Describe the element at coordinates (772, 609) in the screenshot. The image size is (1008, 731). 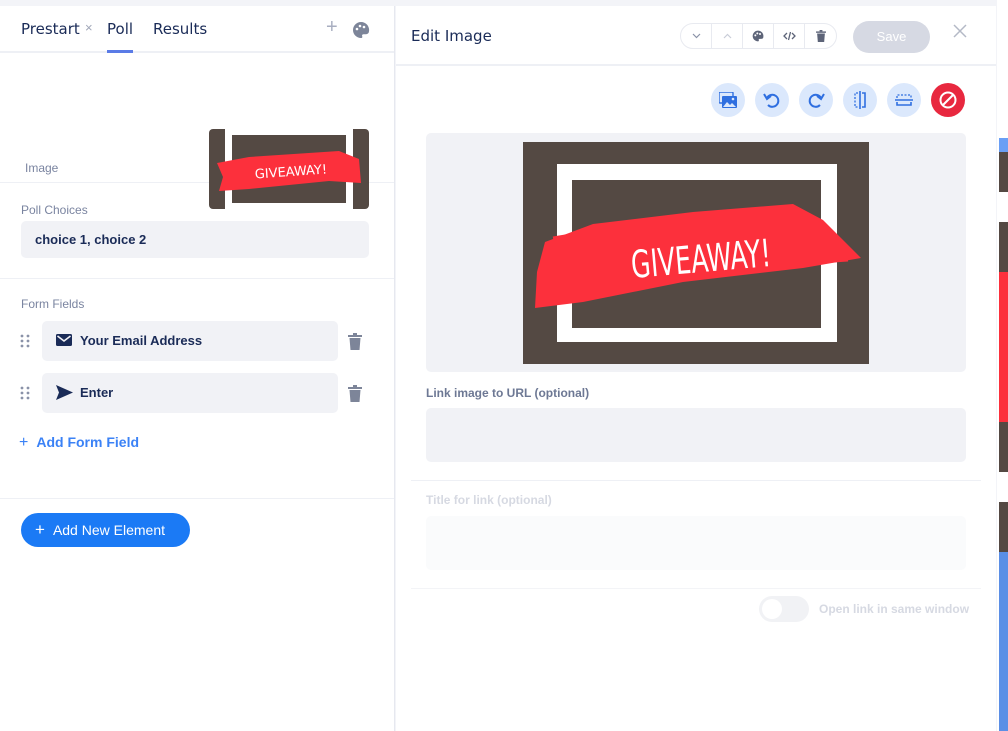
I see `toggle-knob` at that location.